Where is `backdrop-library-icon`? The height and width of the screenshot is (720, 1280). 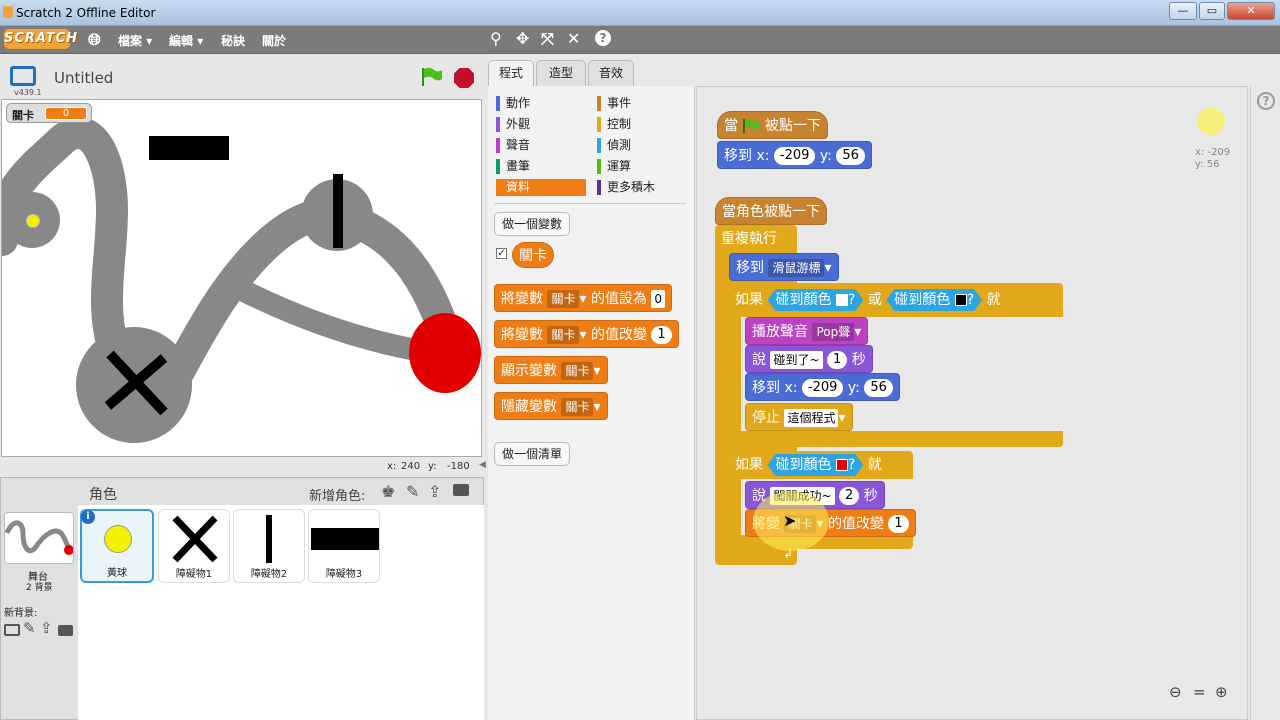 backdrop-library-icon is located at coordinates (12, 630).